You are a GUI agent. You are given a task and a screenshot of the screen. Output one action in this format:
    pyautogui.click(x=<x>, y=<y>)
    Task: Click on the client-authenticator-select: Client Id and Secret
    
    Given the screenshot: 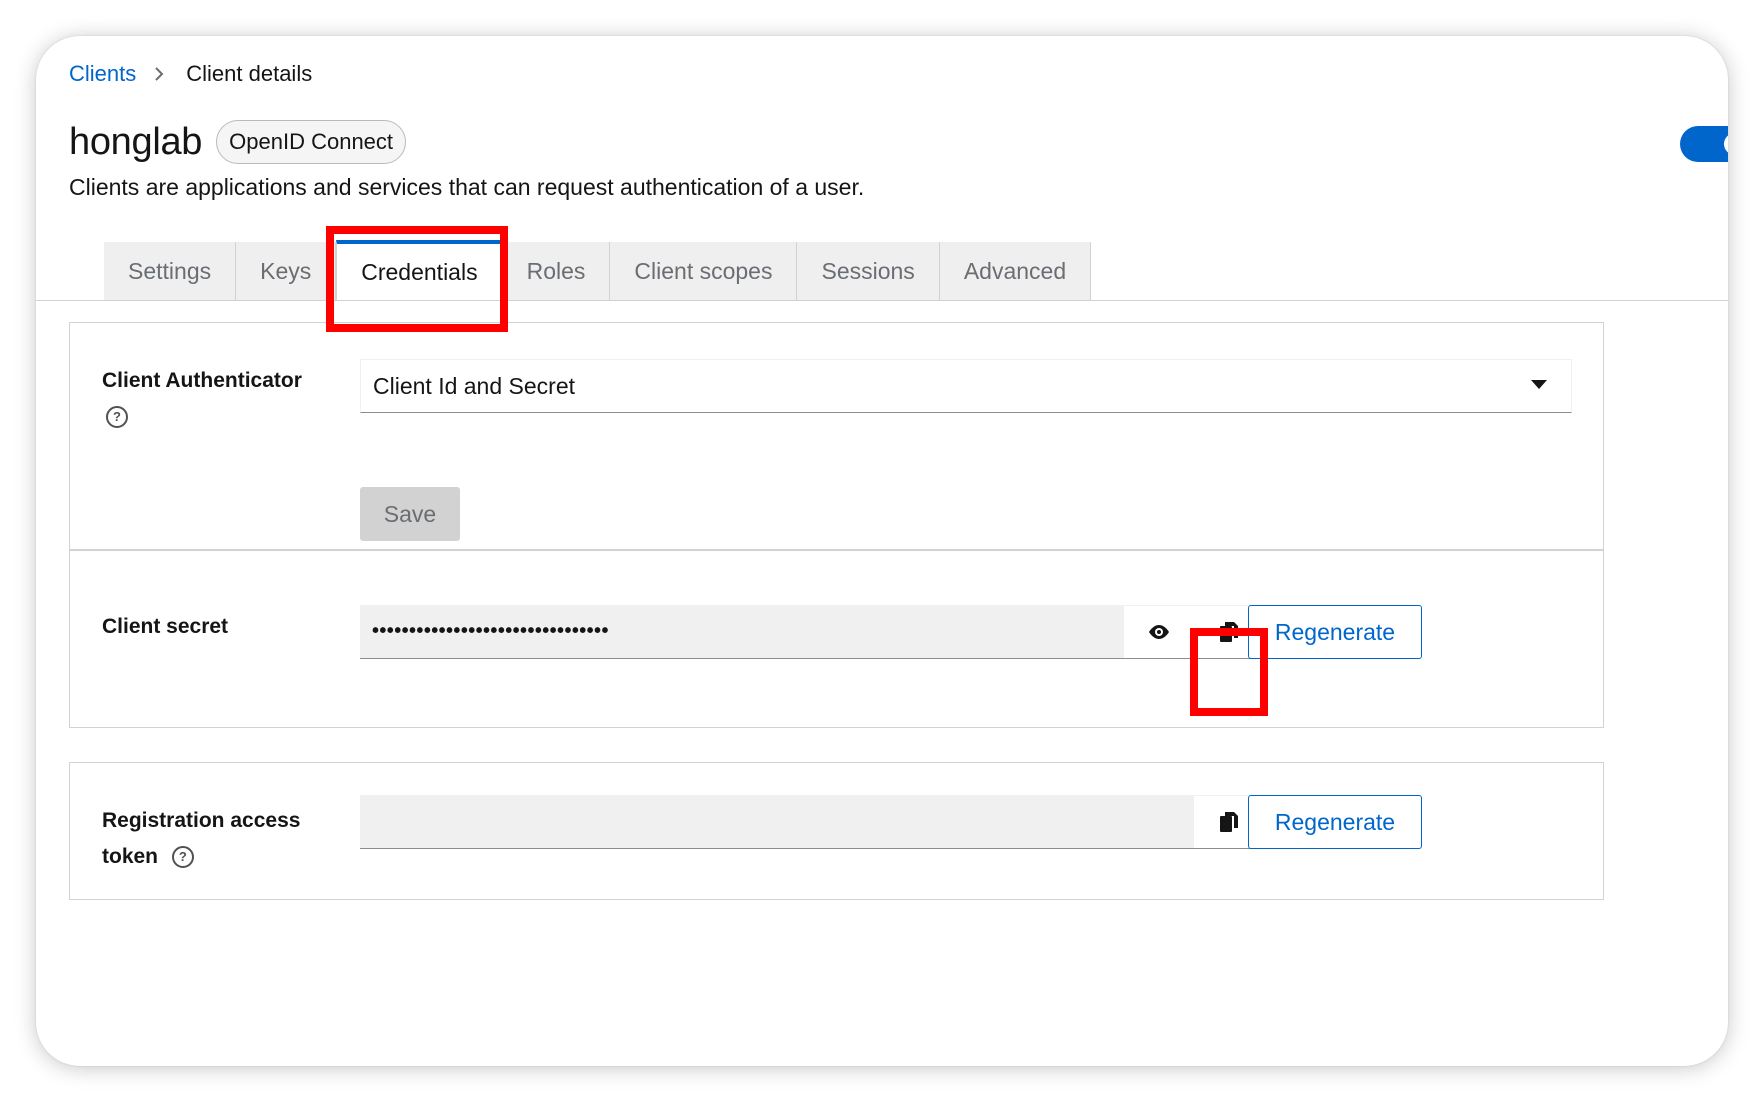 What is the action you would take?
    pyautogui.click(x=966, y=386)
    